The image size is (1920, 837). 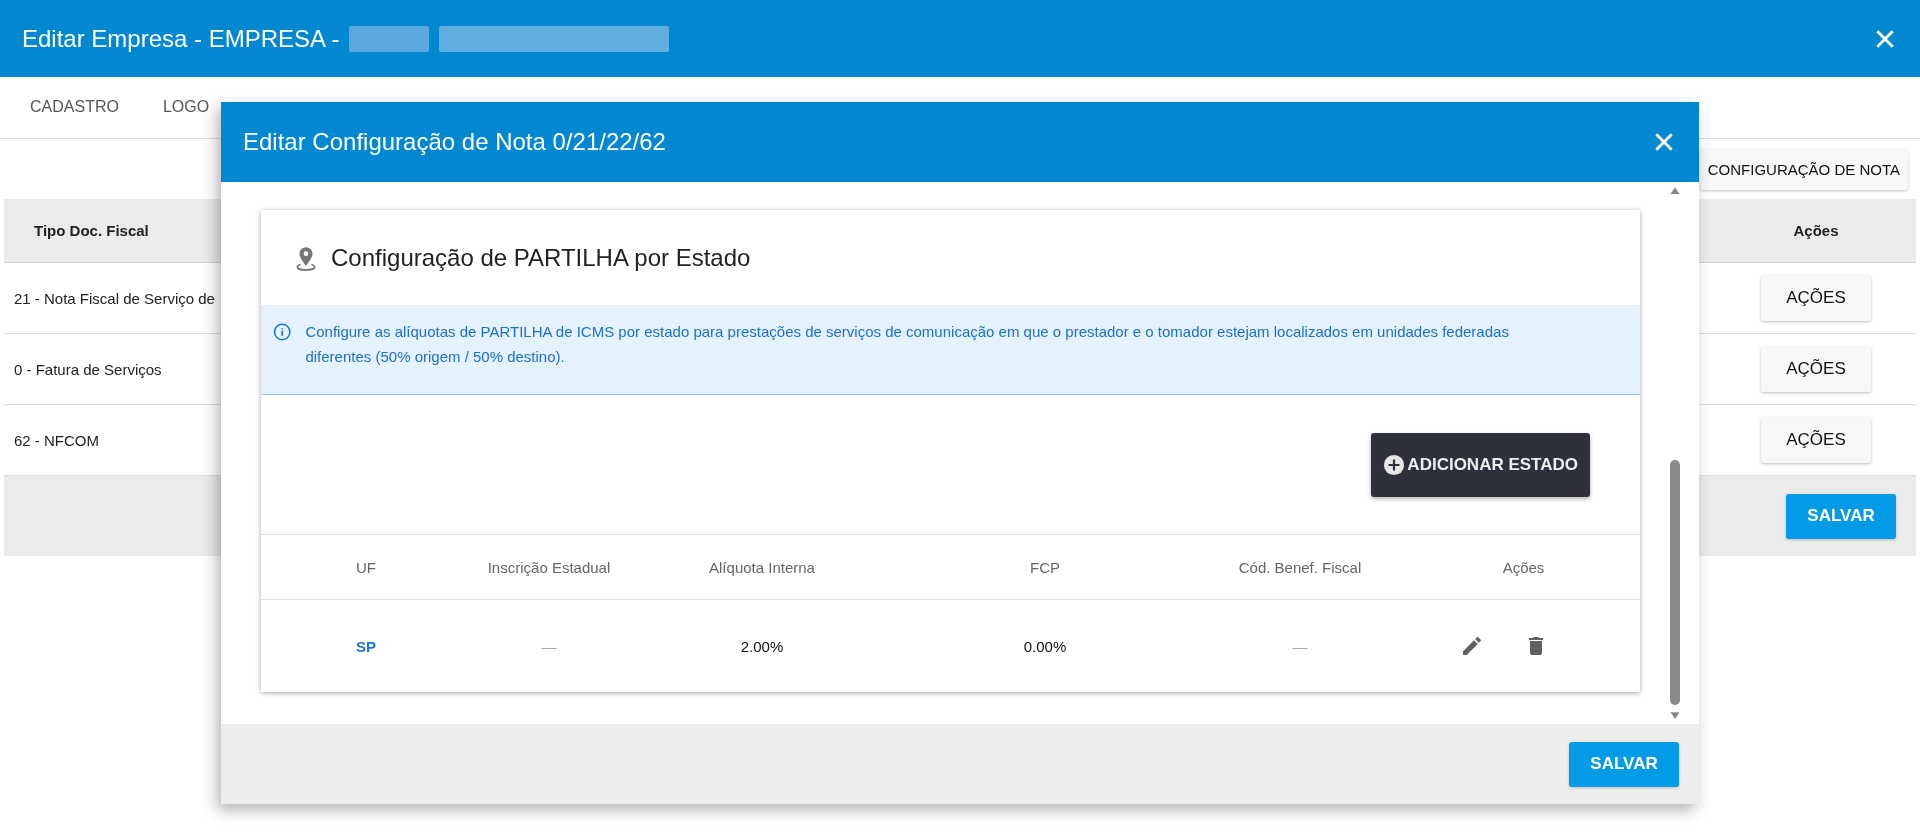 I want to click on card-title: Configuração de PARTILHA por Estado, so click(x=541, y=257).